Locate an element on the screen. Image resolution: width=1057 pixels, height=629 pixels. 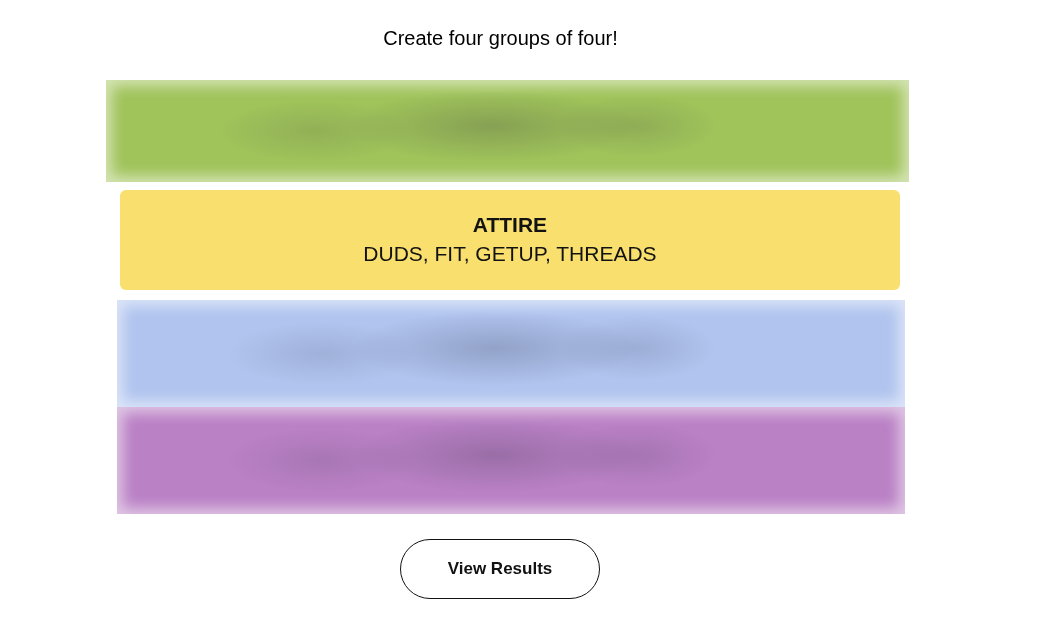
category-title: ATTIRE is located at coordinates (510, 225).